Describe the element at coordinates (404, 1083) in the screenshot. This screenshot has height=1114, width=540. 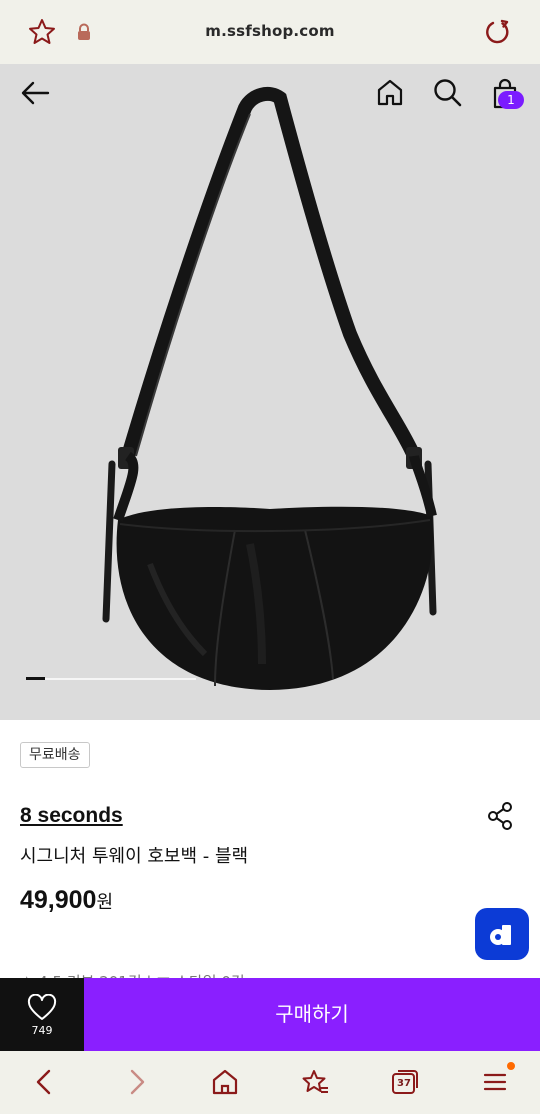
I see `tab-count: 37` at that location.